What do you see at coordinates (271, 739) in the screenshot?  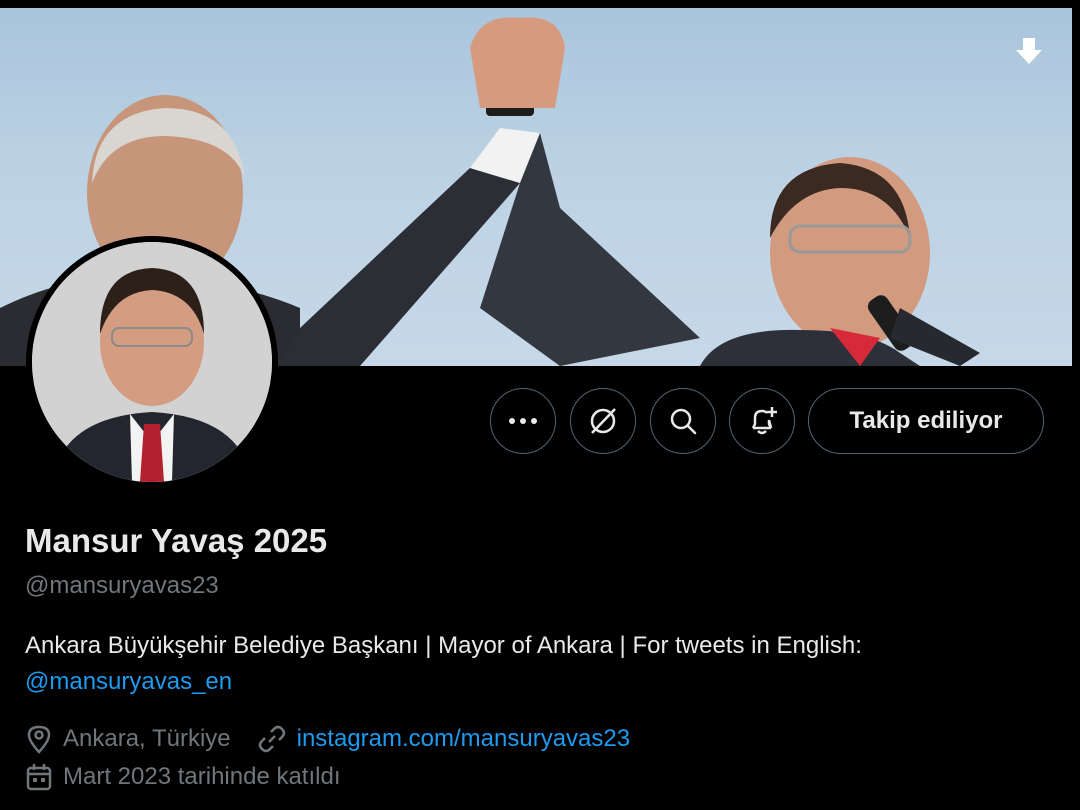 I see `link-icon` at bounding box center [271, 739].